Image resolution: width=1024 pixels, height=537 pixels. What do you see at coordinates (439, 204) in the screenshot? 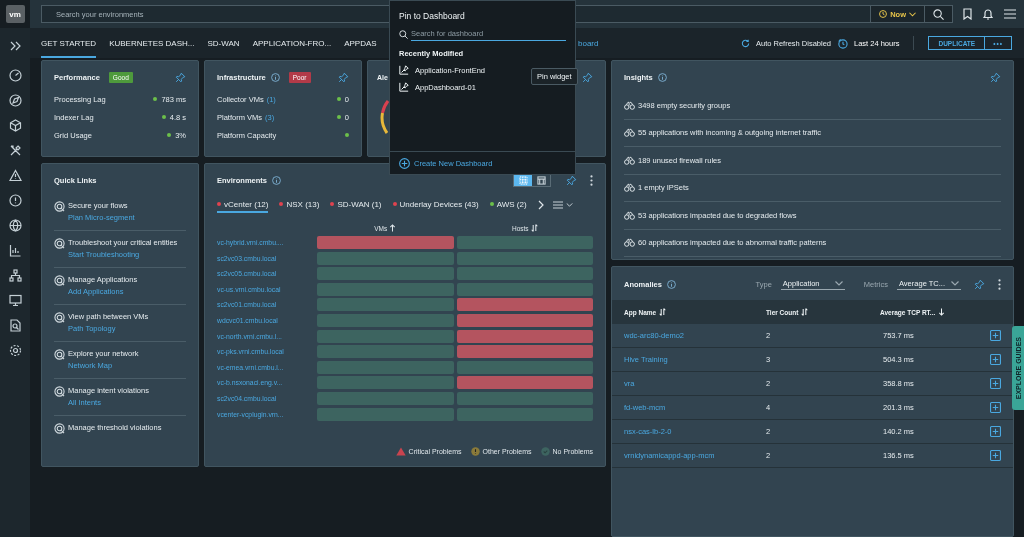
I see `tab-label: Underlay Devices (43)` at bounding box center [439, 204].